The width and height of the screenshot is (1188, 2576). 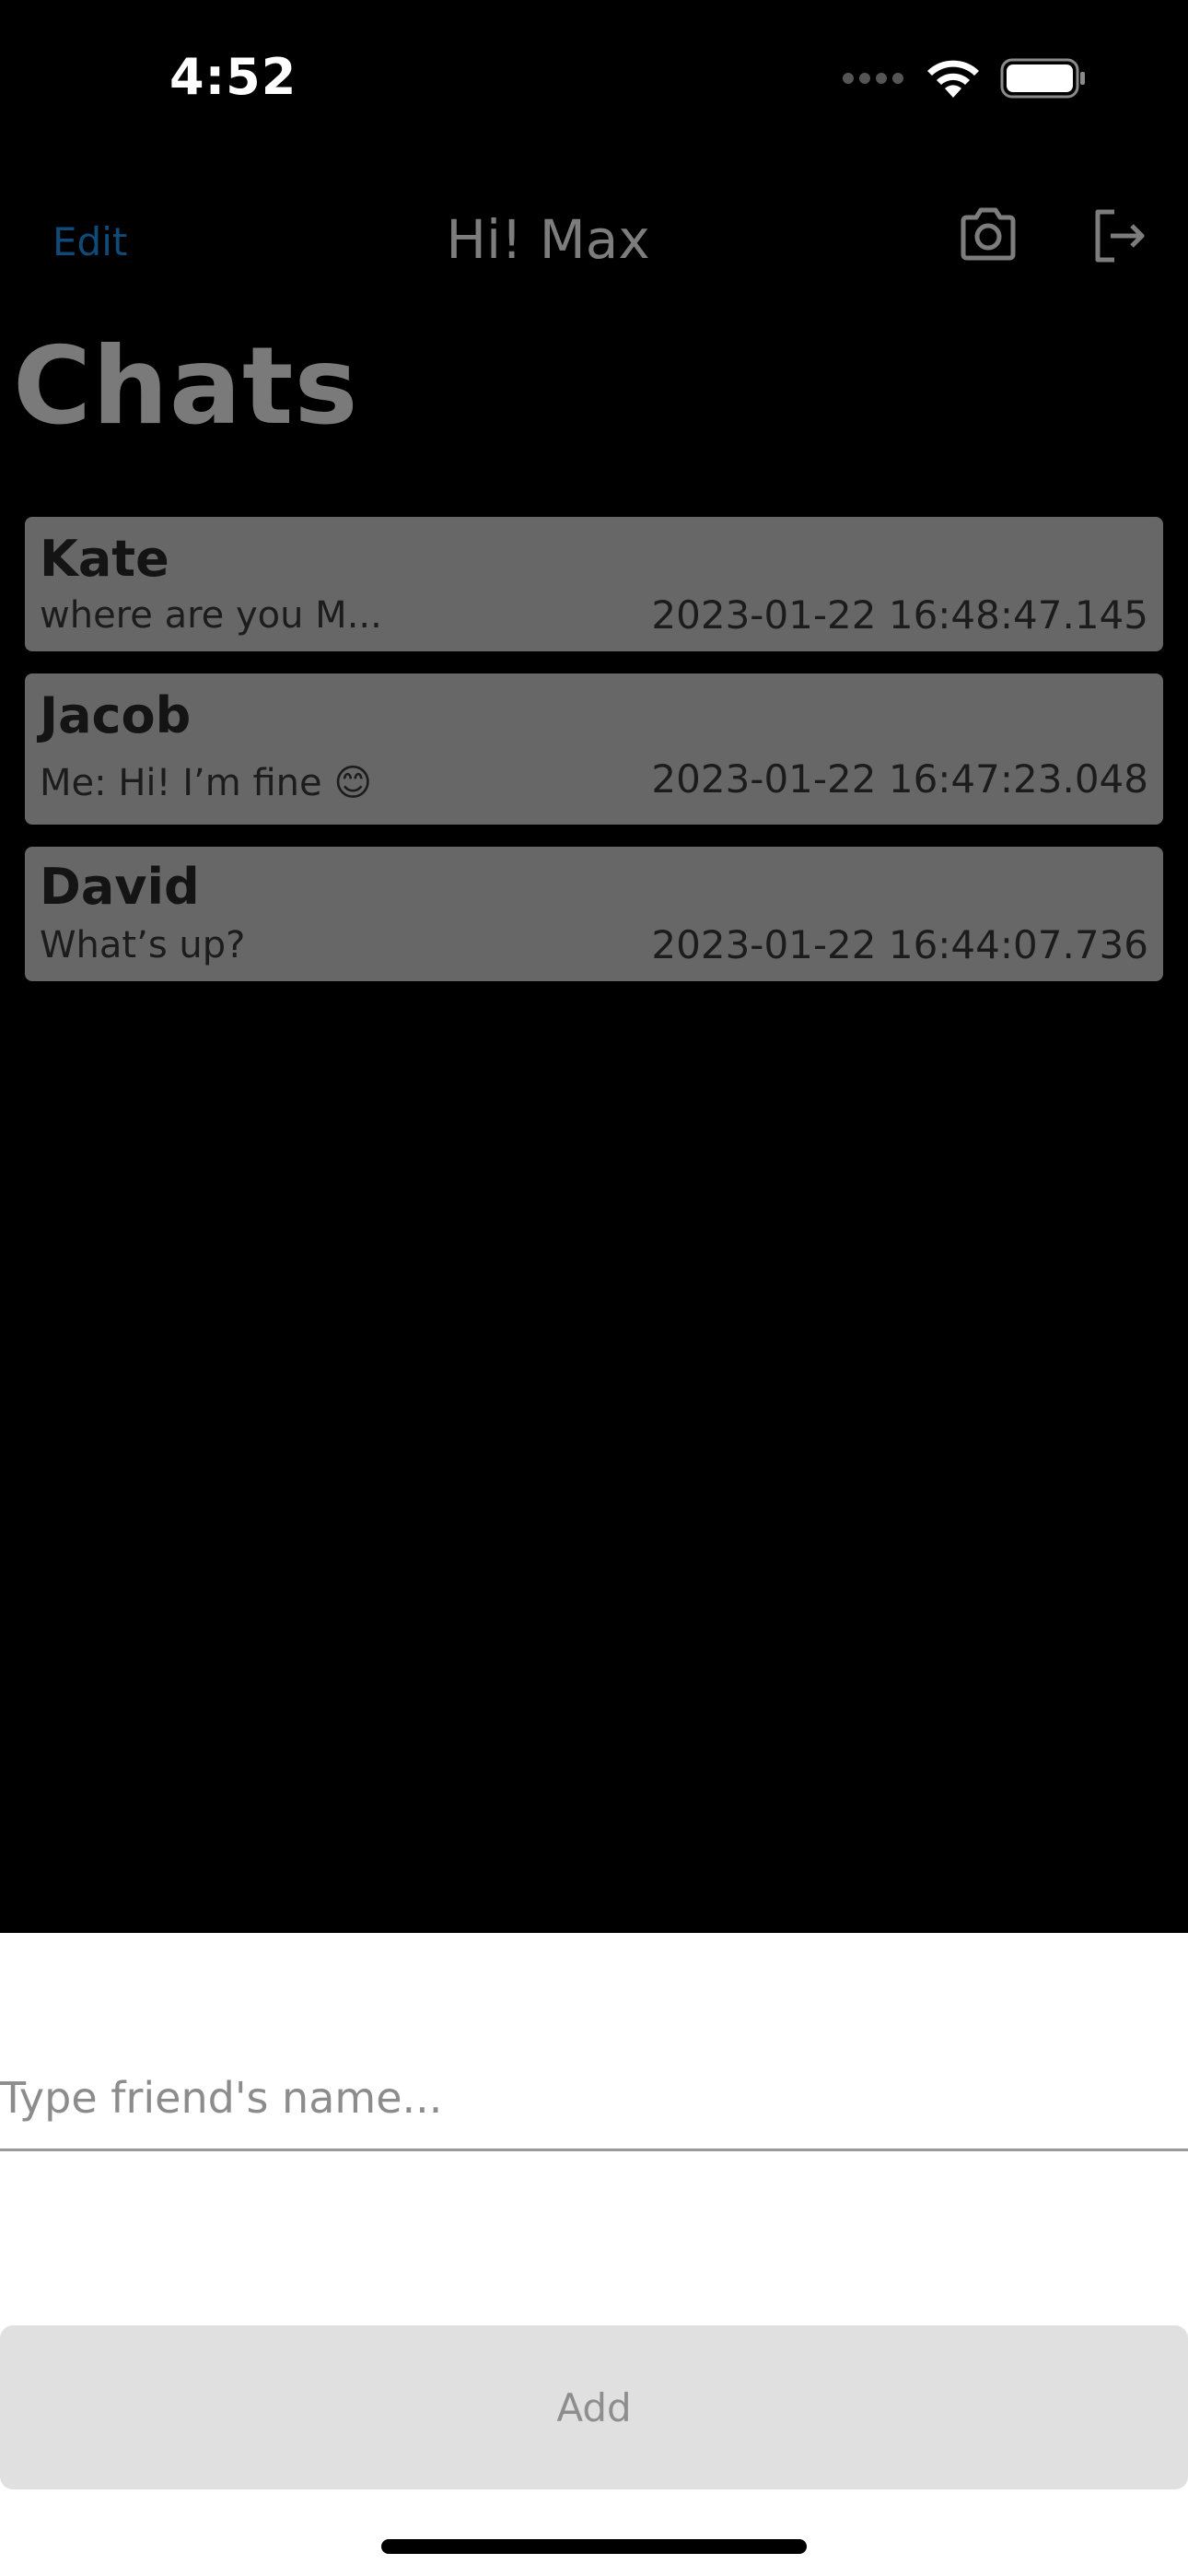 I want to click on cellular-dots-icon, so click(x=873, y=78).